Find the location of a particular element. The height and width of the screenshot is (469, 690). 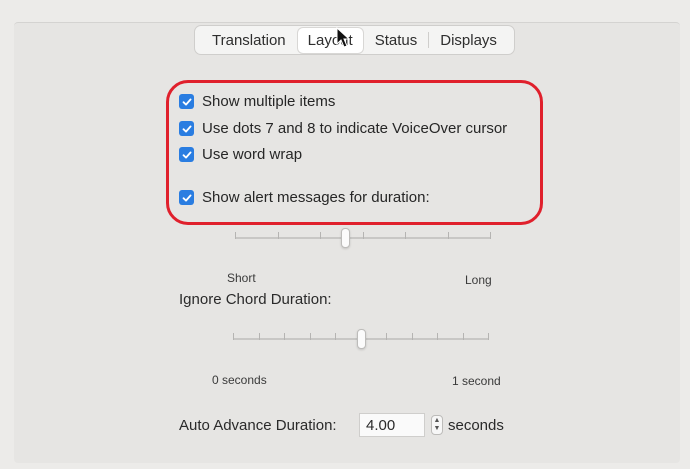

mouse-pointer-icon is located at coordinates (343, 37).